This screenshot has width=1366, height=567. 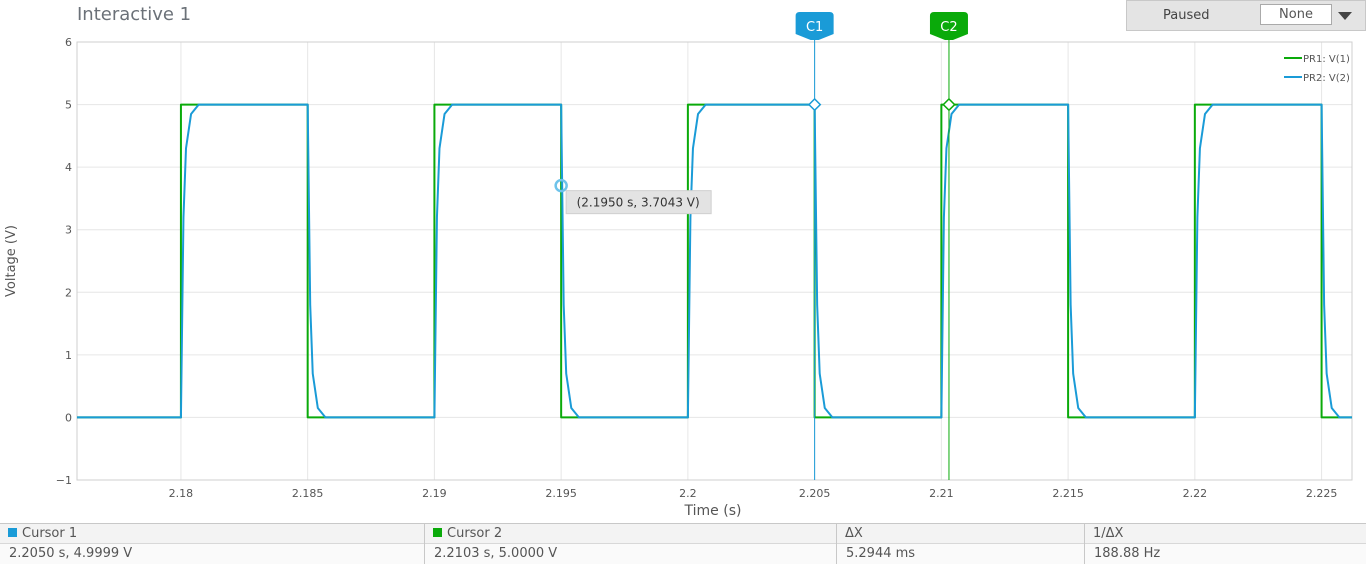 What do you see at coordinates (1322, 493) in the screenshot?
I see `x-tick-label: 2.225` at bounding box center [1322, 493].